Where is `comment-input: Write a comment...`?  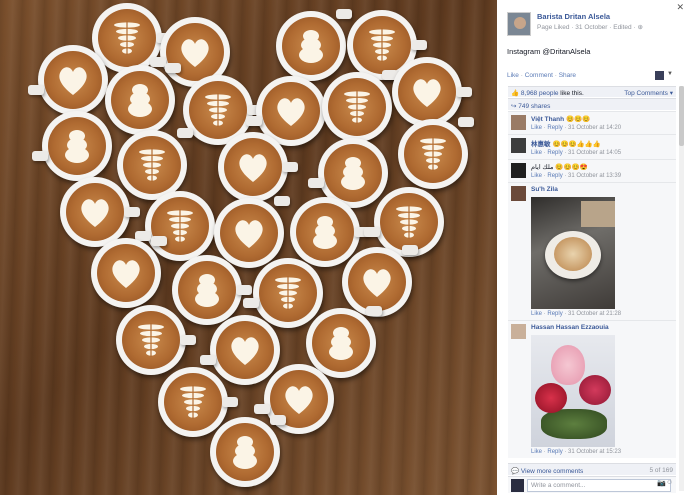 comment-input: Write a comment... is located at coordinates (599, 485).